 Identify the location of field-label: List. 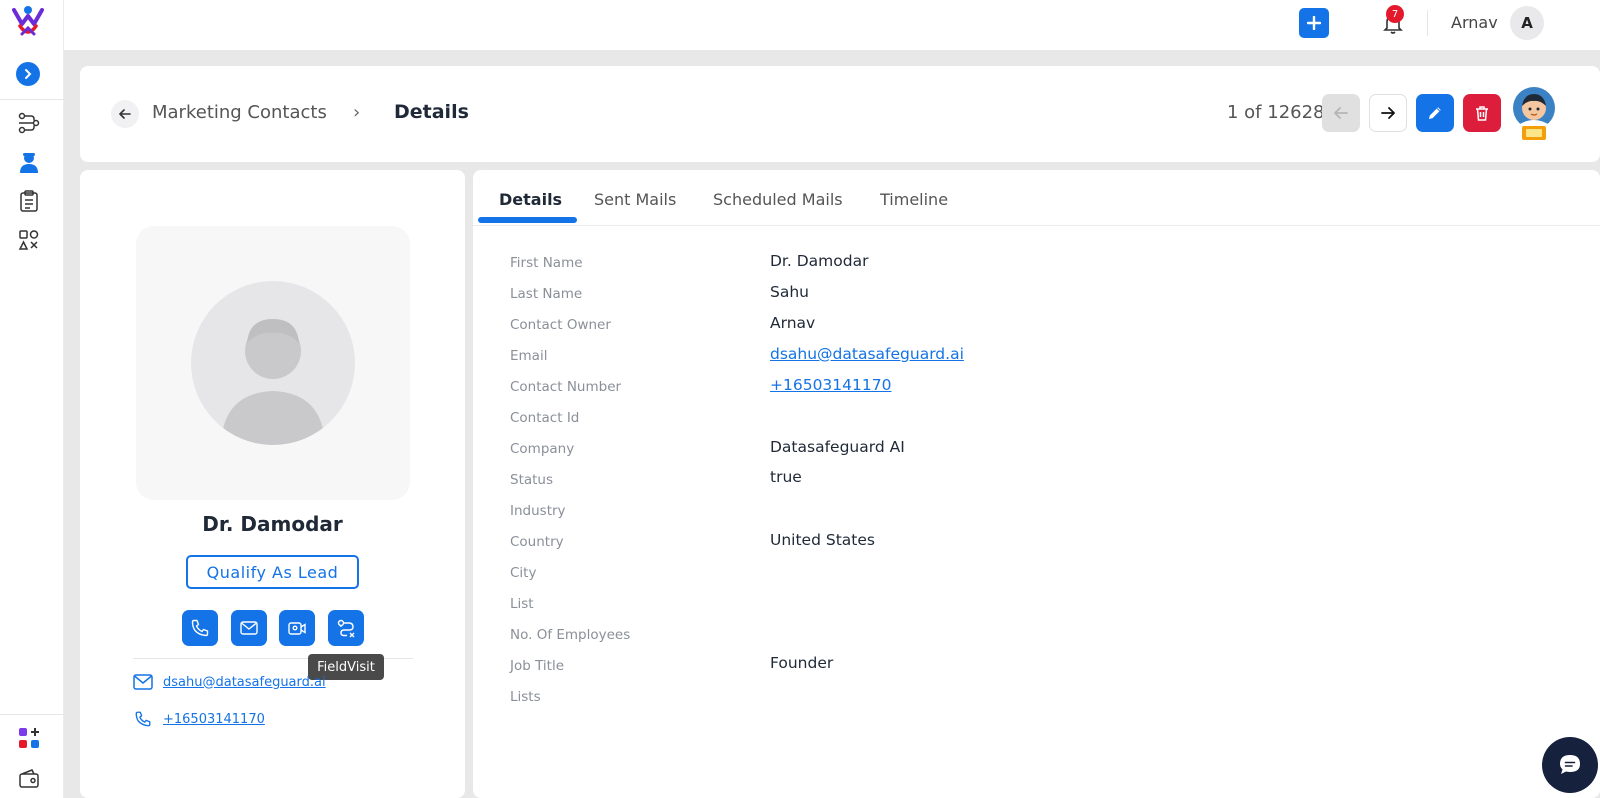
(522, 604).